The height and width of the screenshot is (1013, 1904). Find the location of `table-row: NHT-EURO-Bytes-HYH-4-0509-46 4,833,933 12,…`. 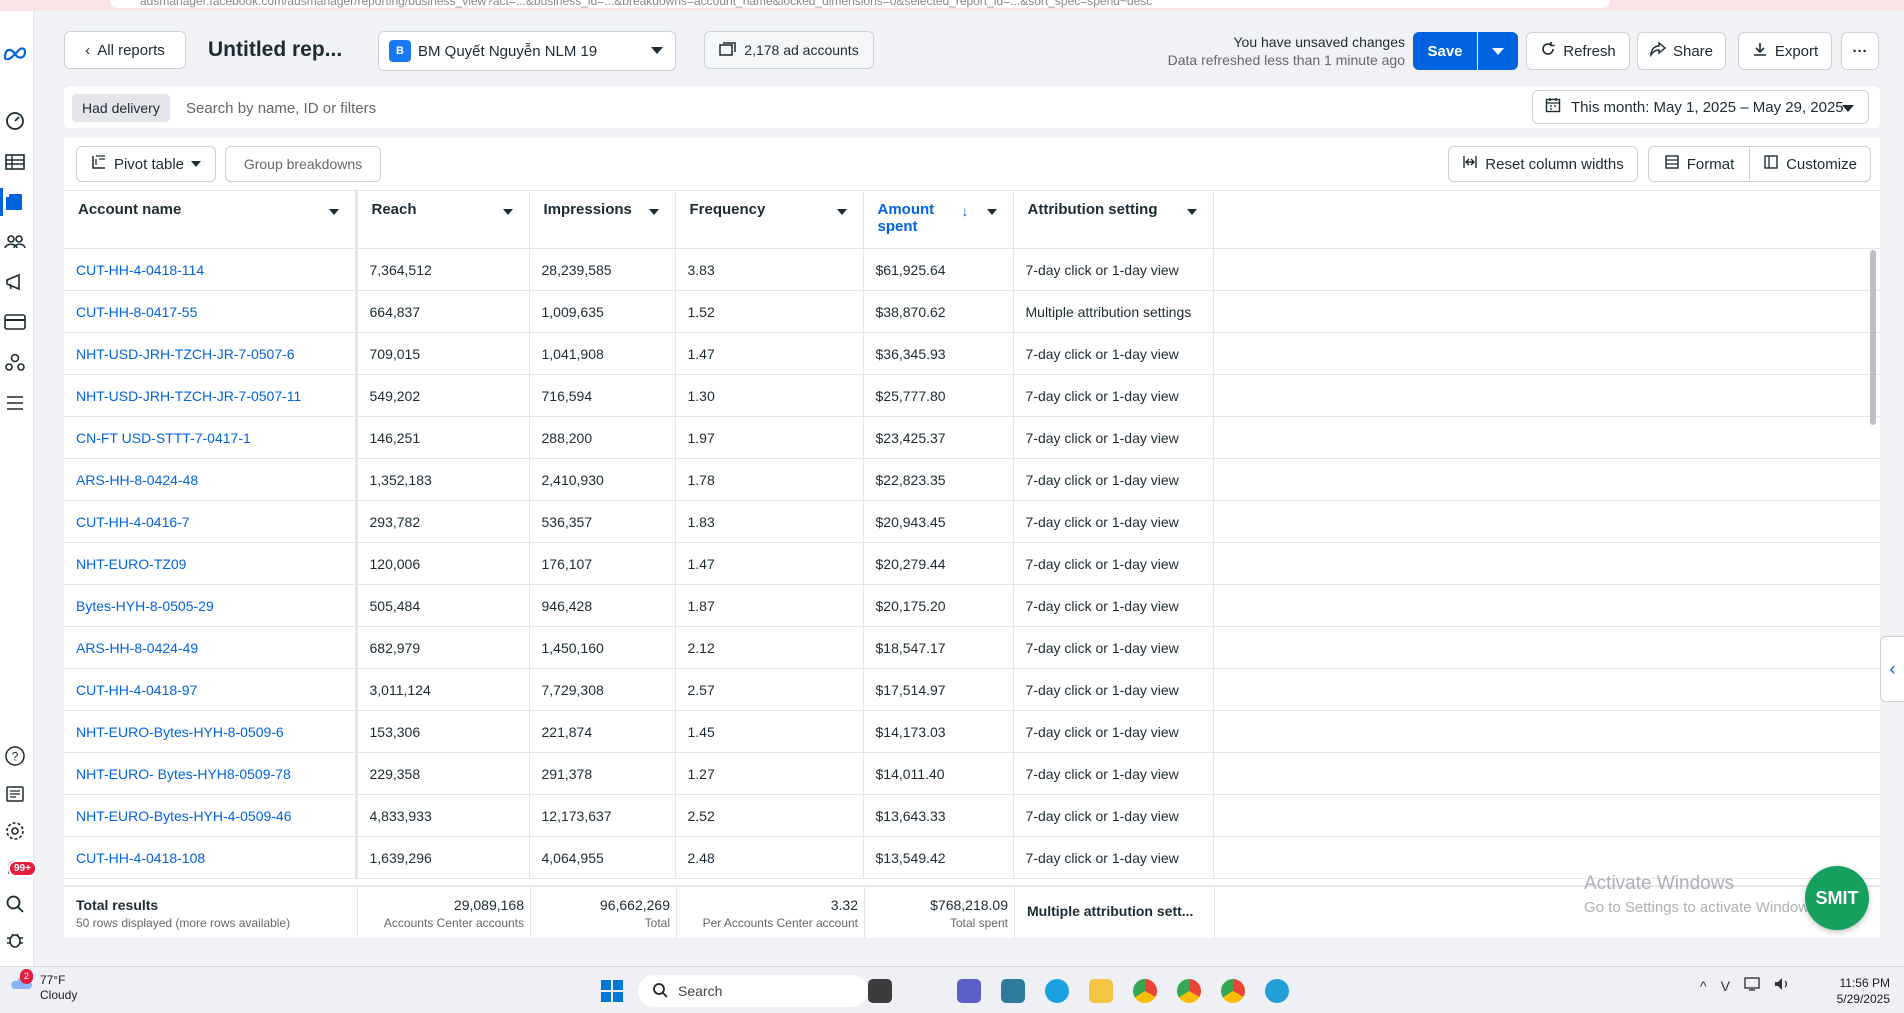

table-row: NHT-EURO-Bytes-HYH-4-0509-46 4,833,933 12,… is located at coordinates (972, 815).